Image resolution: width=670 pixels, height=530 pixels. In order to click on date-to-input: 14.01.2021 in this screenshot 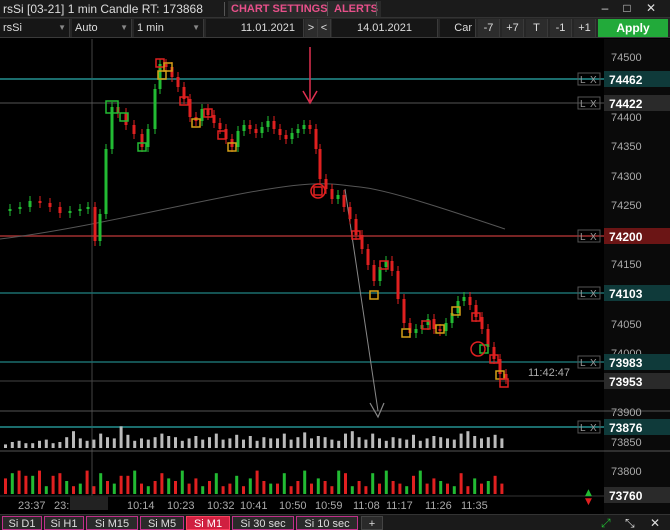, I will do `click(385, 28)`.